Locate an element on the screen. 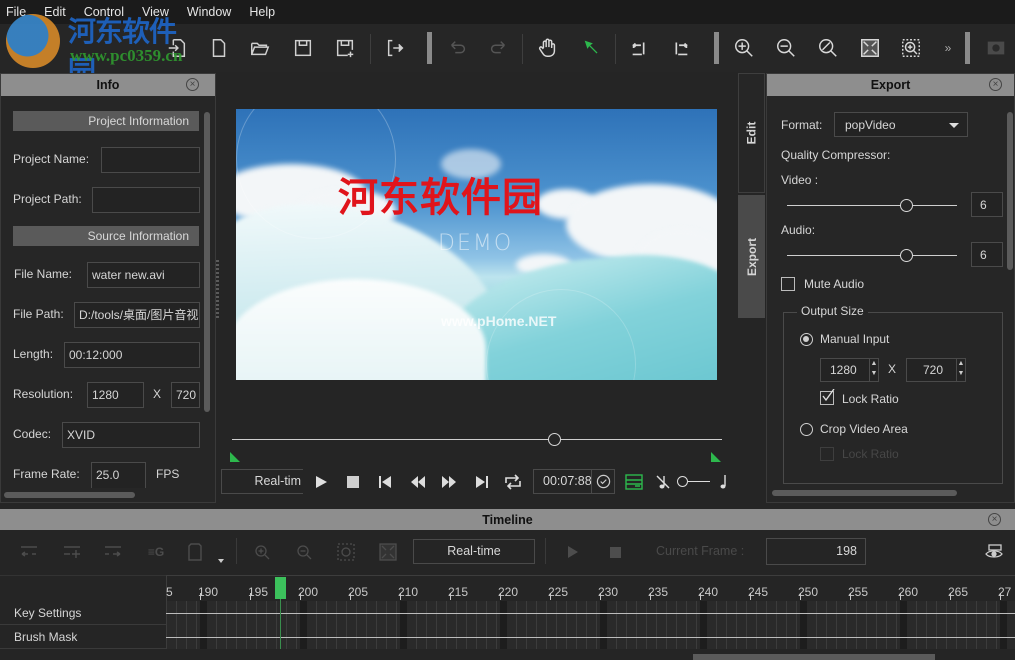 The width and height of the screenshot is (1015, 660). timeline-stop-button is located at coordinates (615, 552).